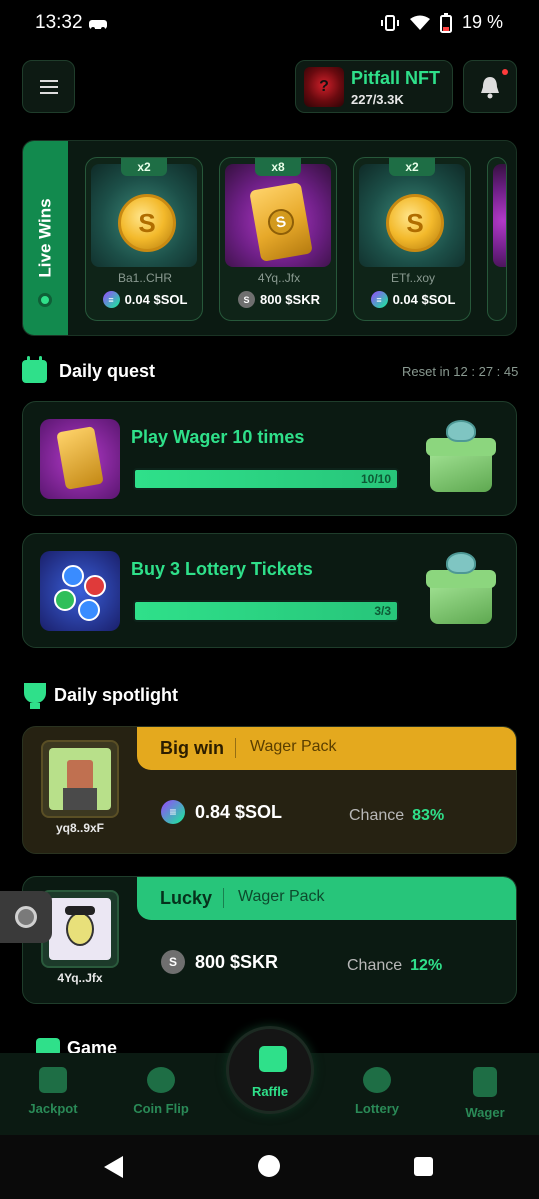 The image size is (539, 1199). Describe the element at coordinates (80, 799) in the screenshot. I see `avatar-body` at that location.